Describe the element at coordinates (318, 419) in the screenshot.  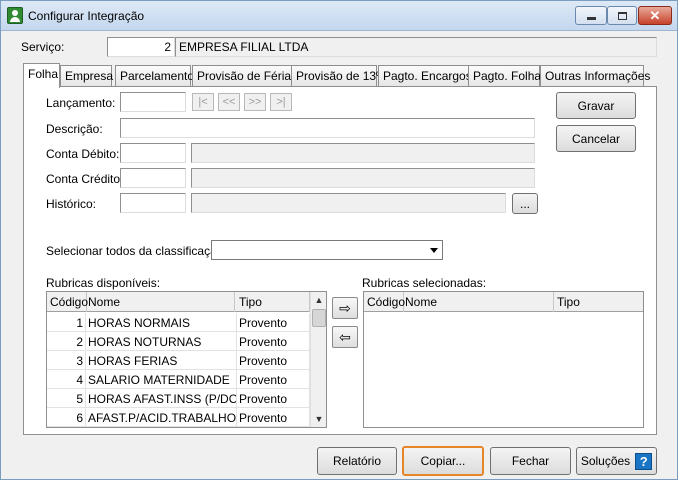
I see `scroll-down-icon: ▼` at that location.